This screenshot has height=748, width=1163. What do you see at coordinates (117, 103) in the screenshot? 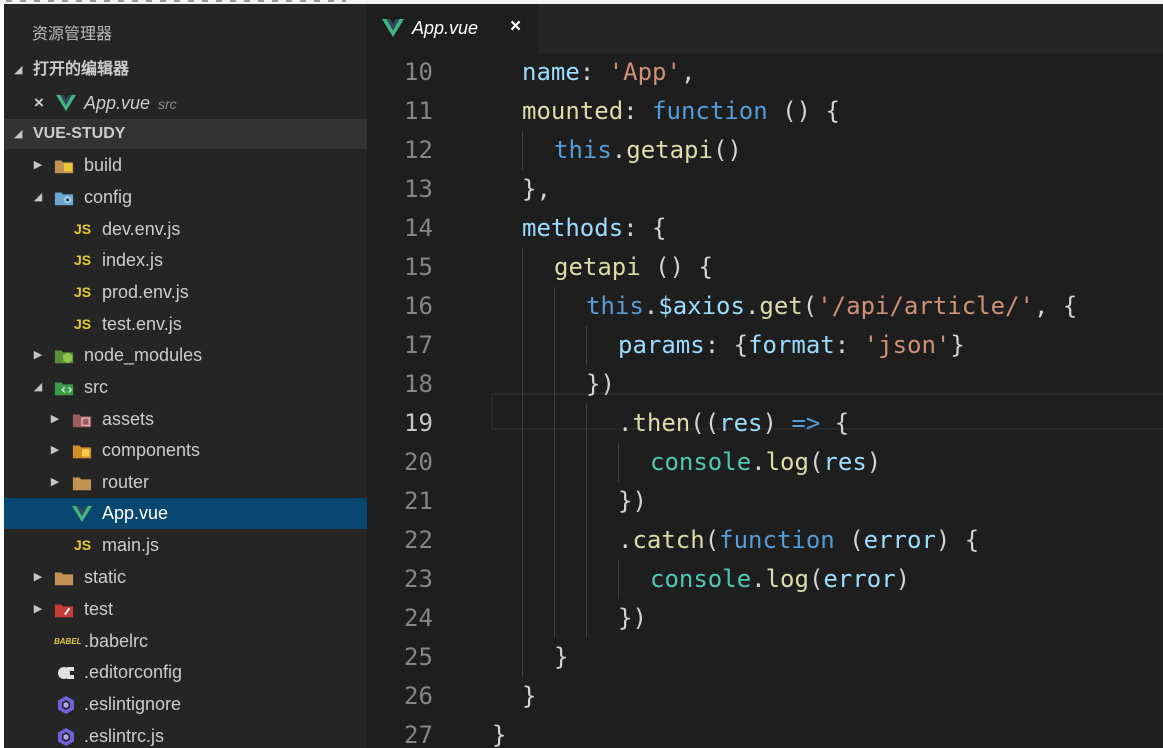
I see `open-editor-name: App.vue` at bounding box center [117, 103].